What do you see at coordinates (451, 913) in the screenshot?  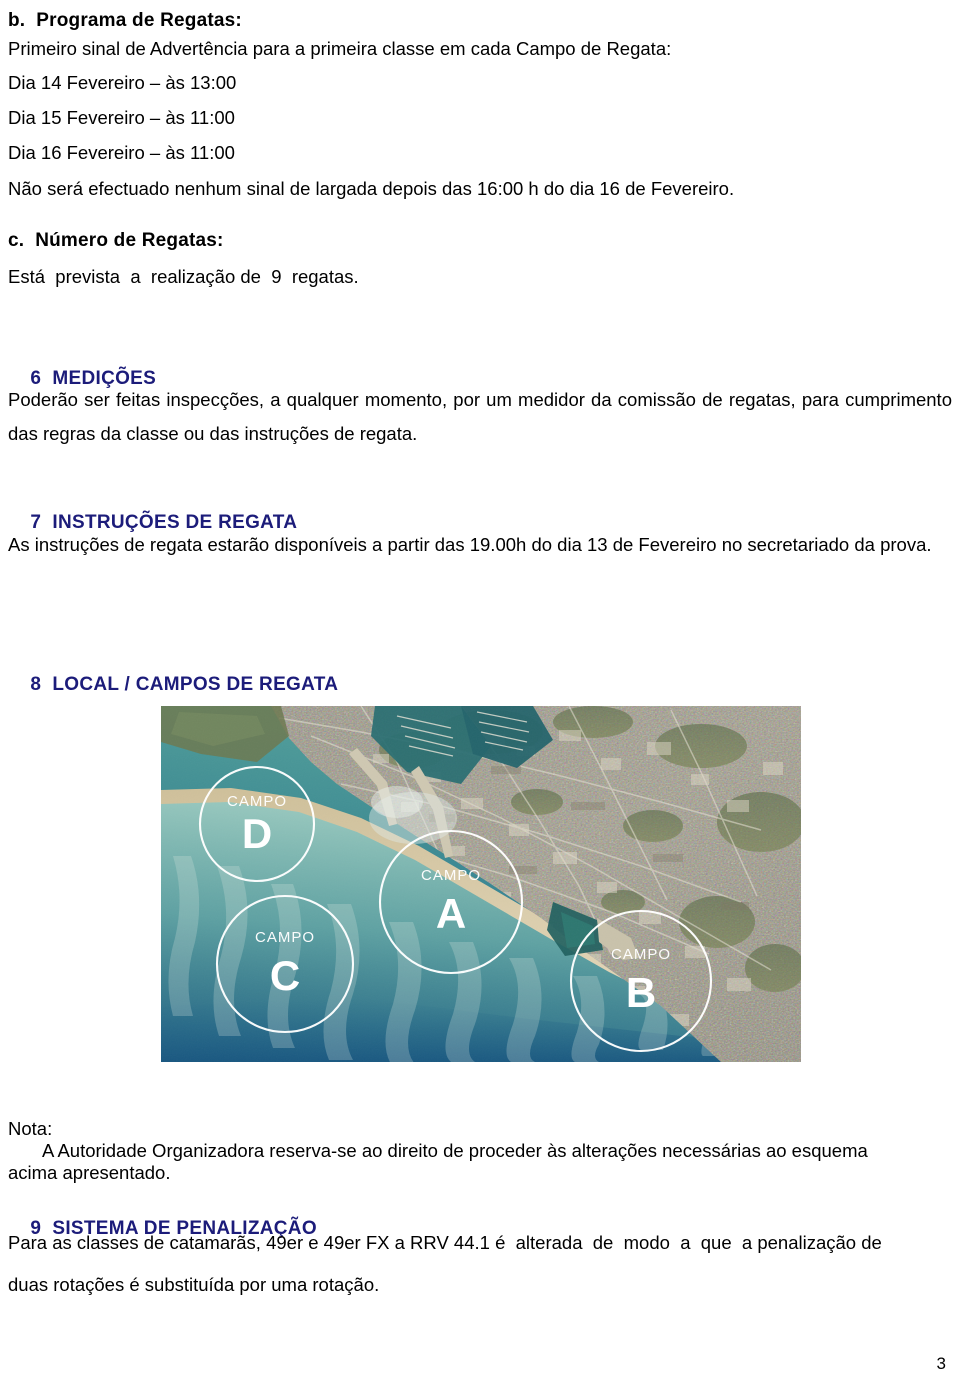 I see `campo-letter-A: A` at bounding box center [451, 913].